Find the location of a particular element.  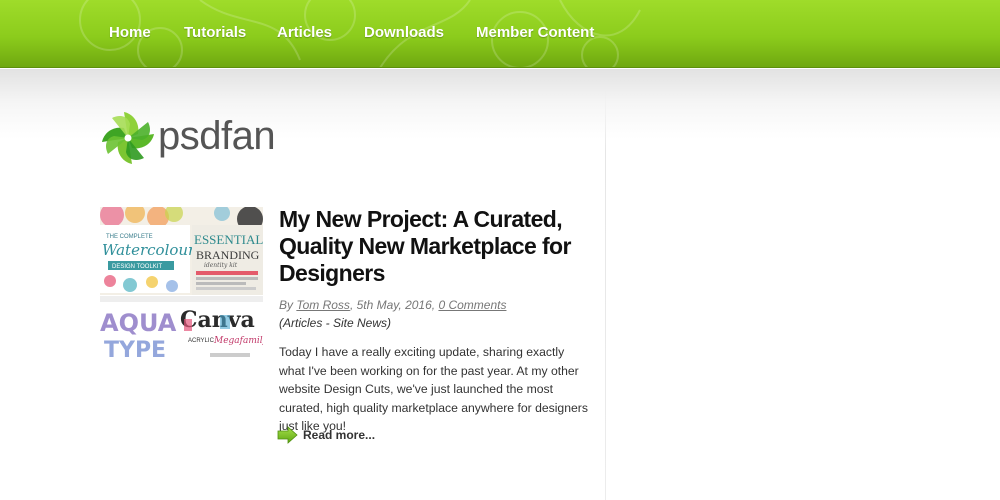

thumb-text-5: BRANDING is located at coordinates (228, 255).